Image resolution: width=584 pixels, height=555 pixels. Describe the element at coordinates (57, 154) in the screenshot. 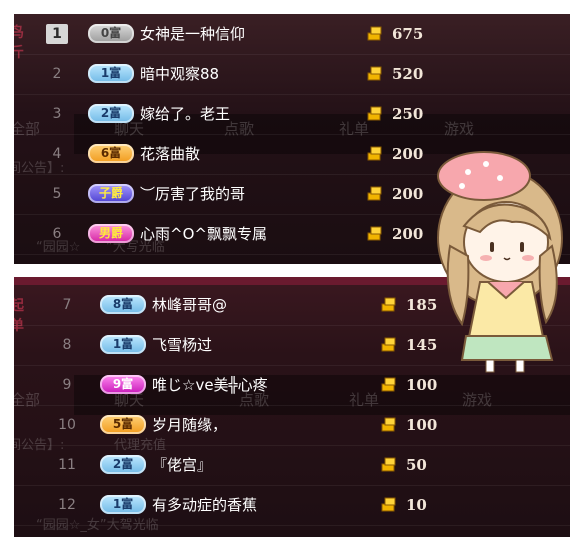

I see `rank-number: 4` at that location.